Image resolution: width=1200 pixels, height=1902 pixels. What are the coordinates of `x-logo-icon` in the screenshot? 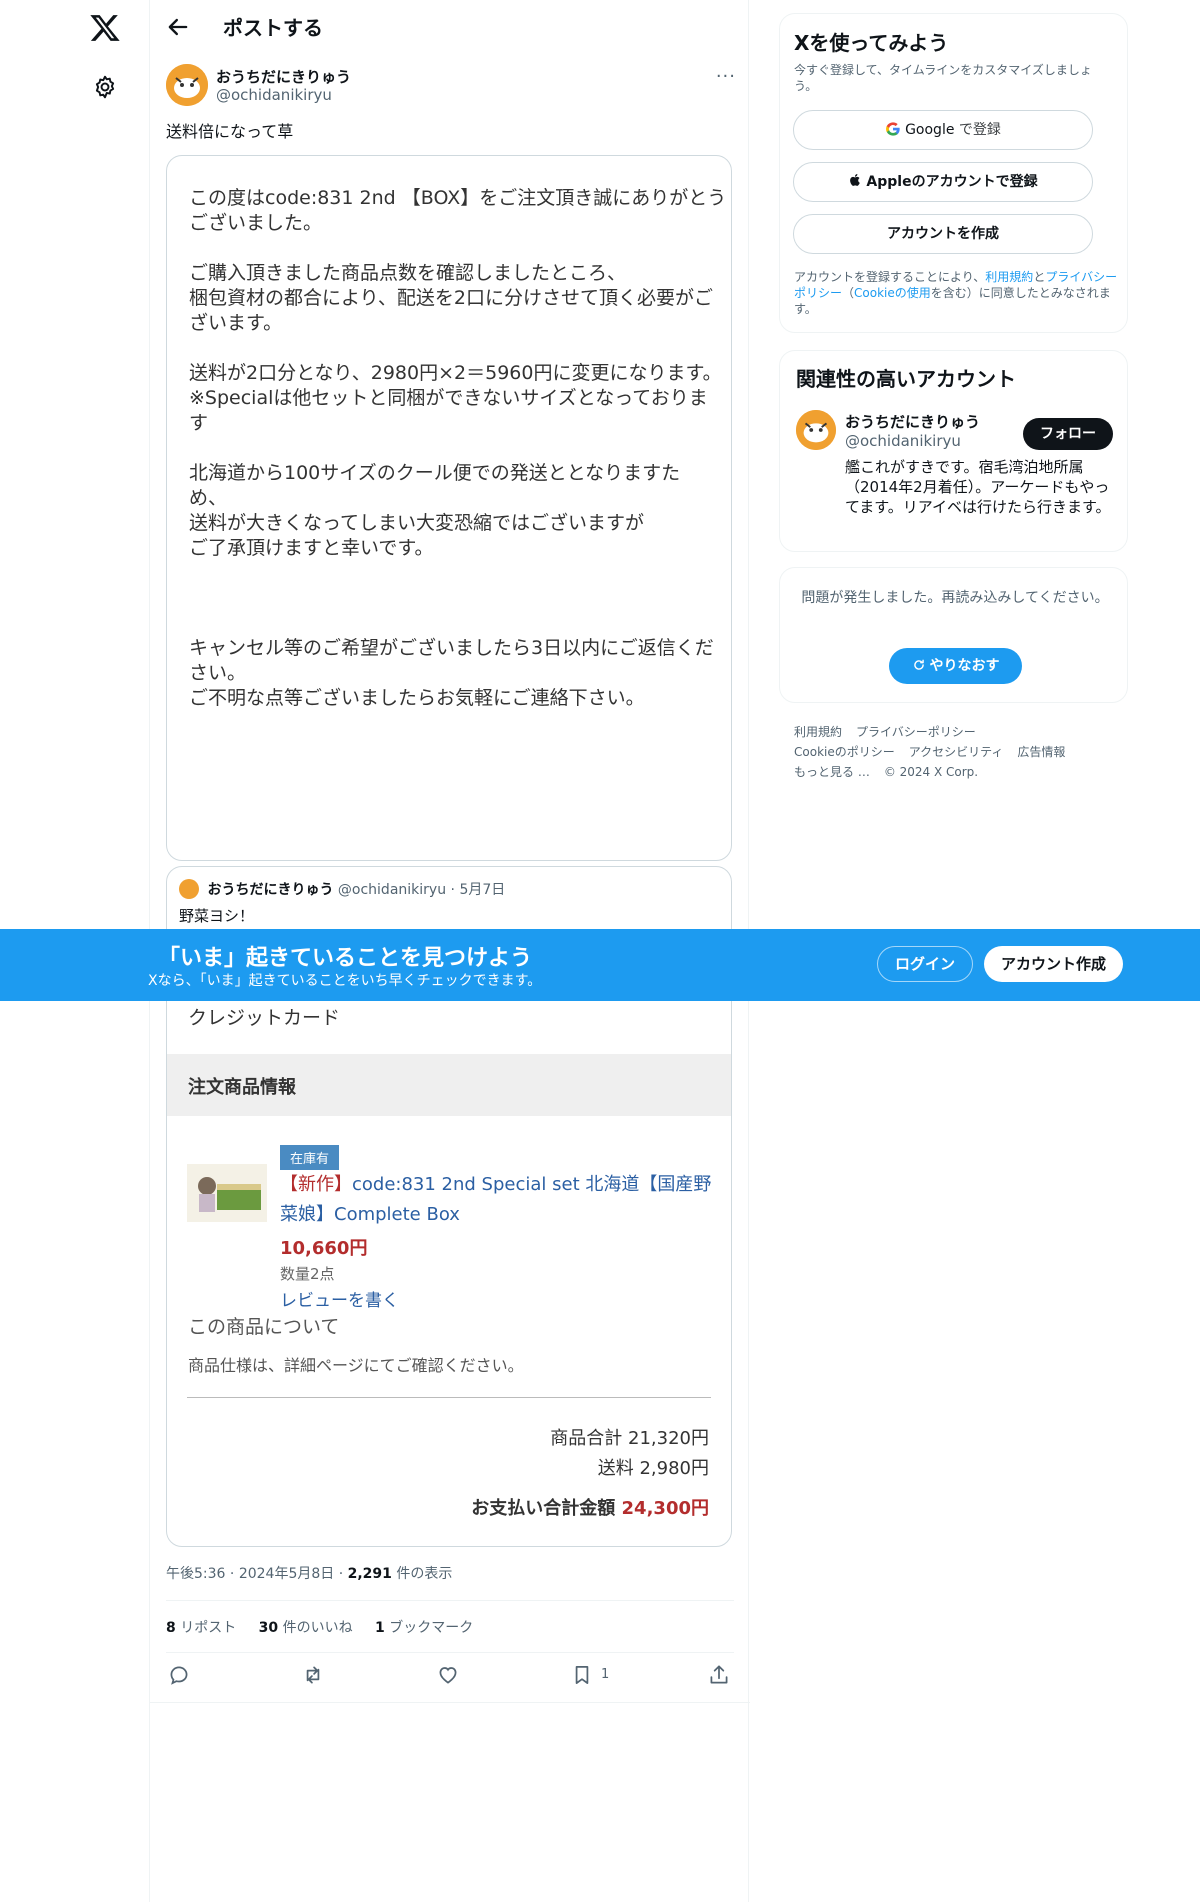 It's located at (105, 28).